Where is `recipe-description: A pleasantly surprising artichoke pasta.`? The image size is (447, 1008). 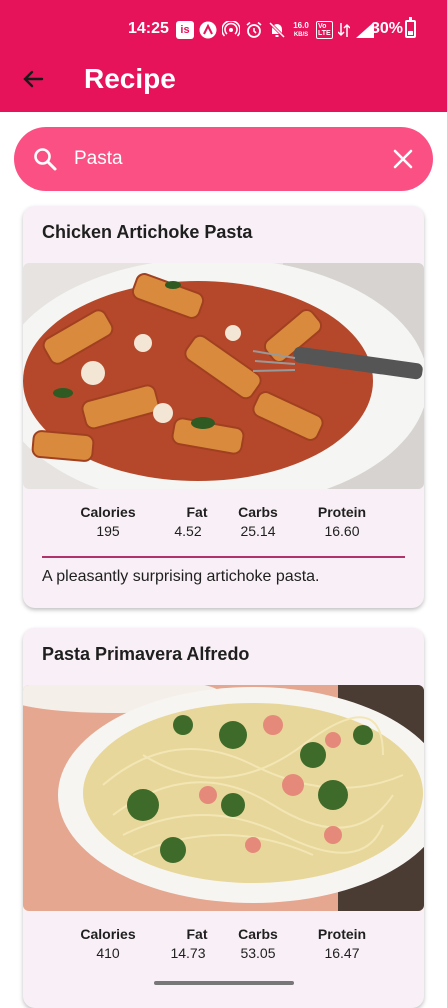
recipe-description: A pleasantly surprising artichoke pasta. is located at coordinates (181, 576).